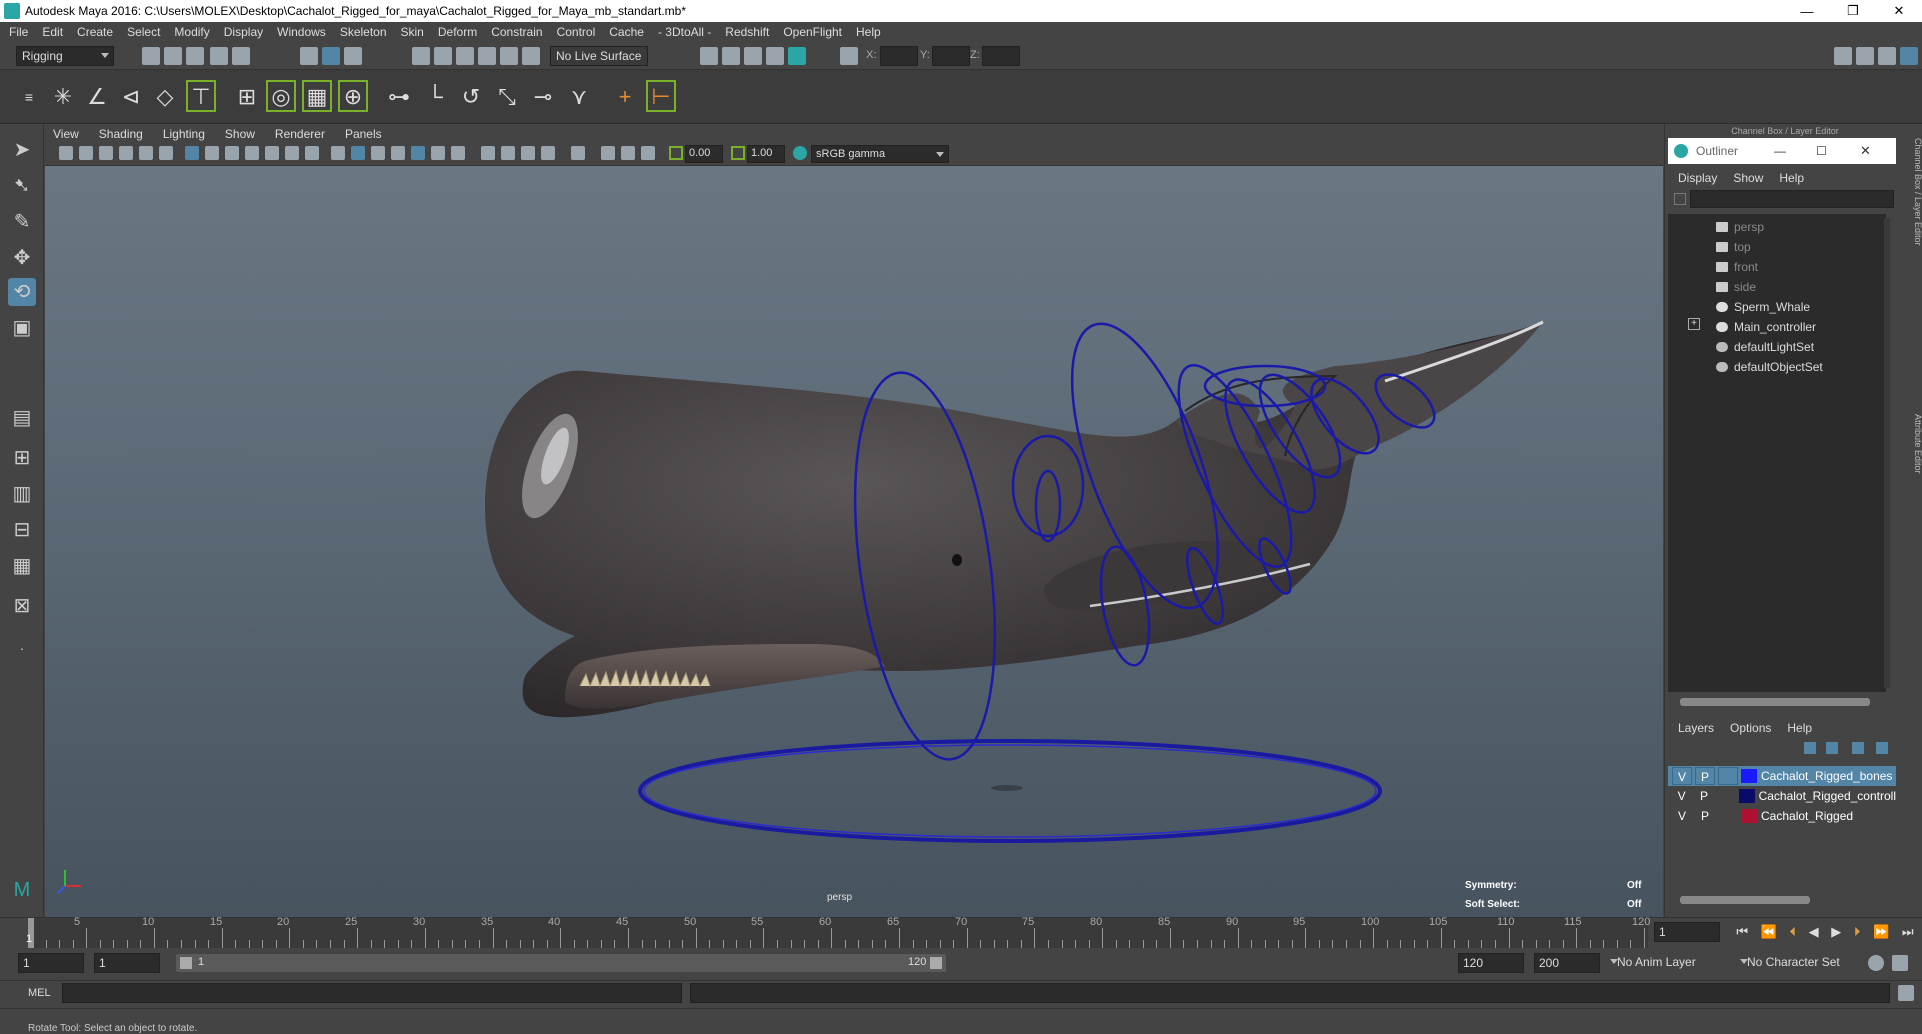 This screenshot has width=1922, height=1034. What do you see at coordinates (301, 32) in the screenshot?
I see `menu-windows: Windows` at bounding box center [301, 32].